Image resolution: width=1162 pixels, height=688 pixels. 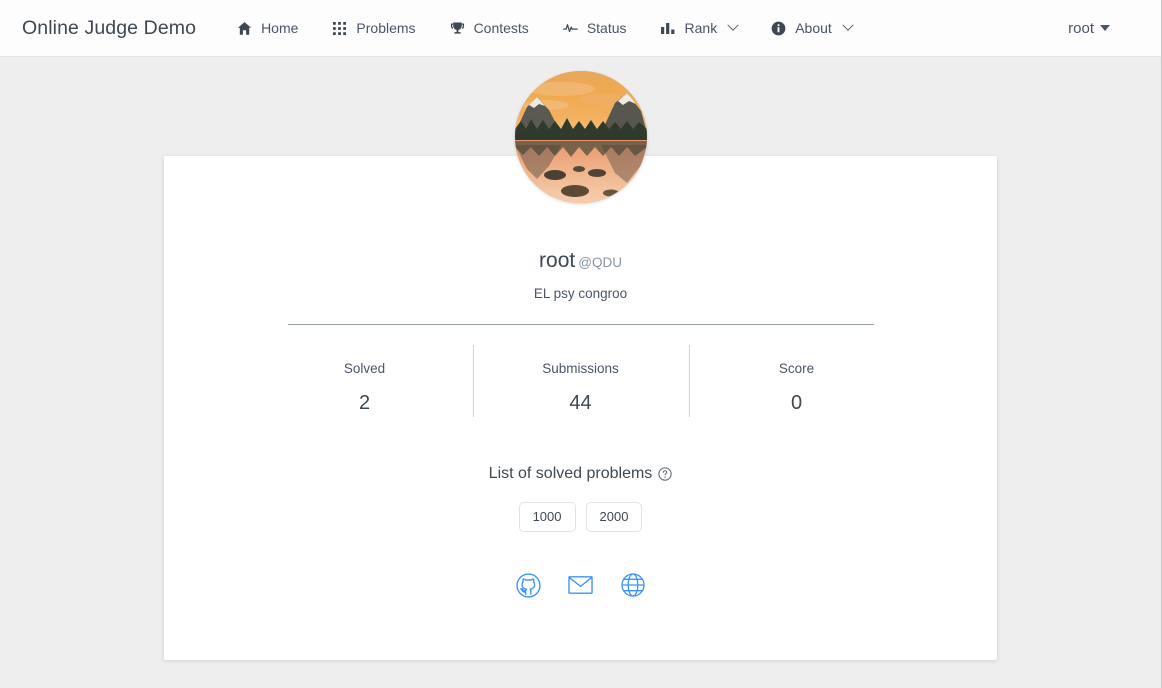 What do you see at coordinates (109, 28) in the screenshot?
I see `brand-title: Online Judge Demo` at bounding box center [109, 28].